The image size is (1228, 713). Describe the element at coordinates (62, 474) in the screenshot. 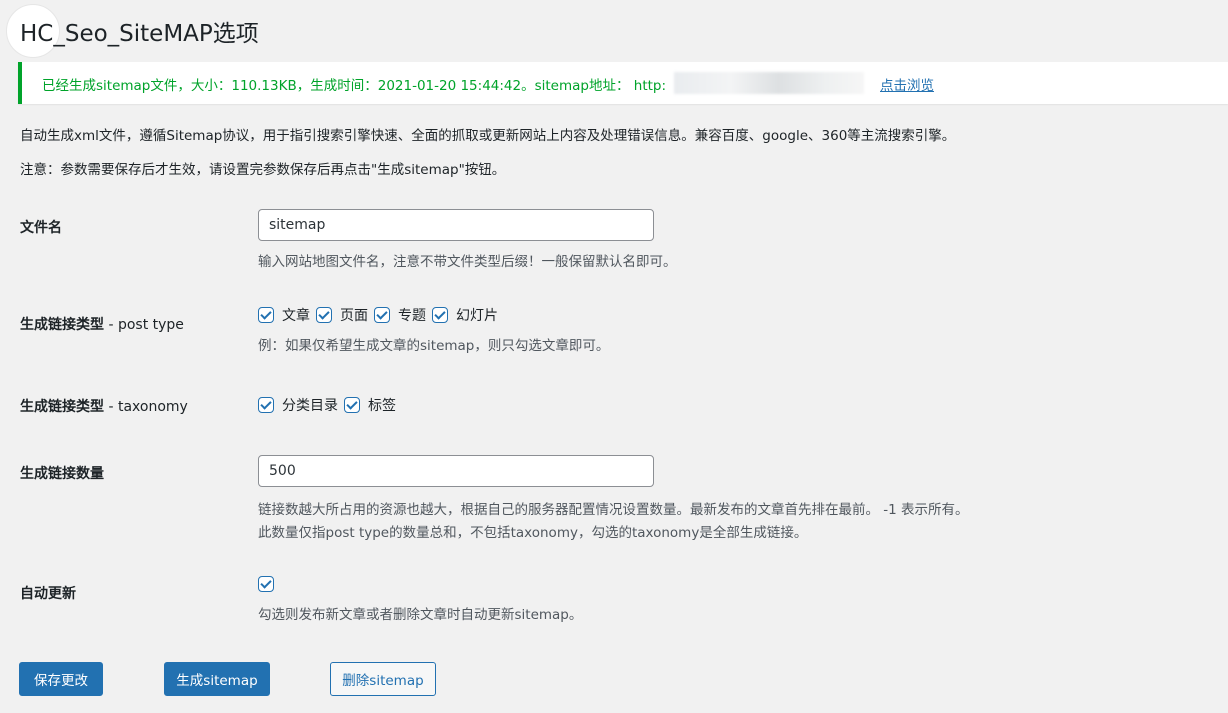

I see `count-label: 生成链接数量` at that location.